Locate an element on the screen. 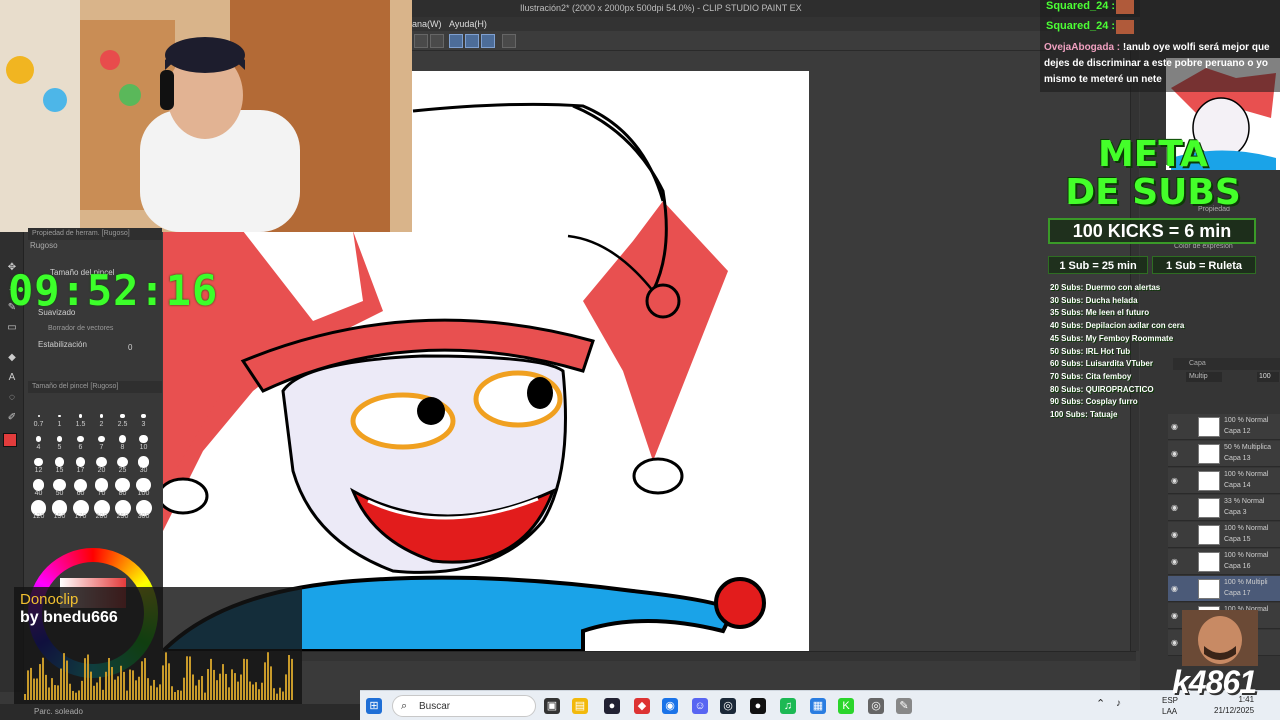  brush-size-option: 5 is located at coordinates (59, 440).